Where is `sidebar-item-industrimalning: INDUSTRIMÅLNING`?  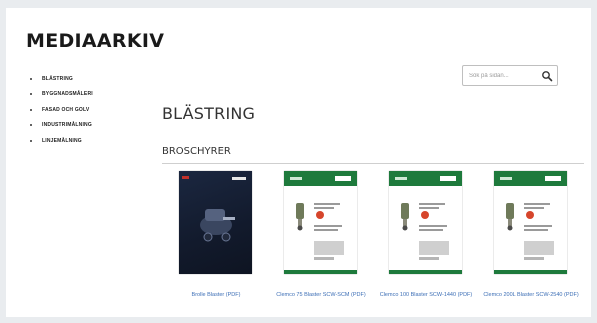 sidebar-item-industrimalning: INDUSTRIMÅLNING is located at coordinates (61, 126).